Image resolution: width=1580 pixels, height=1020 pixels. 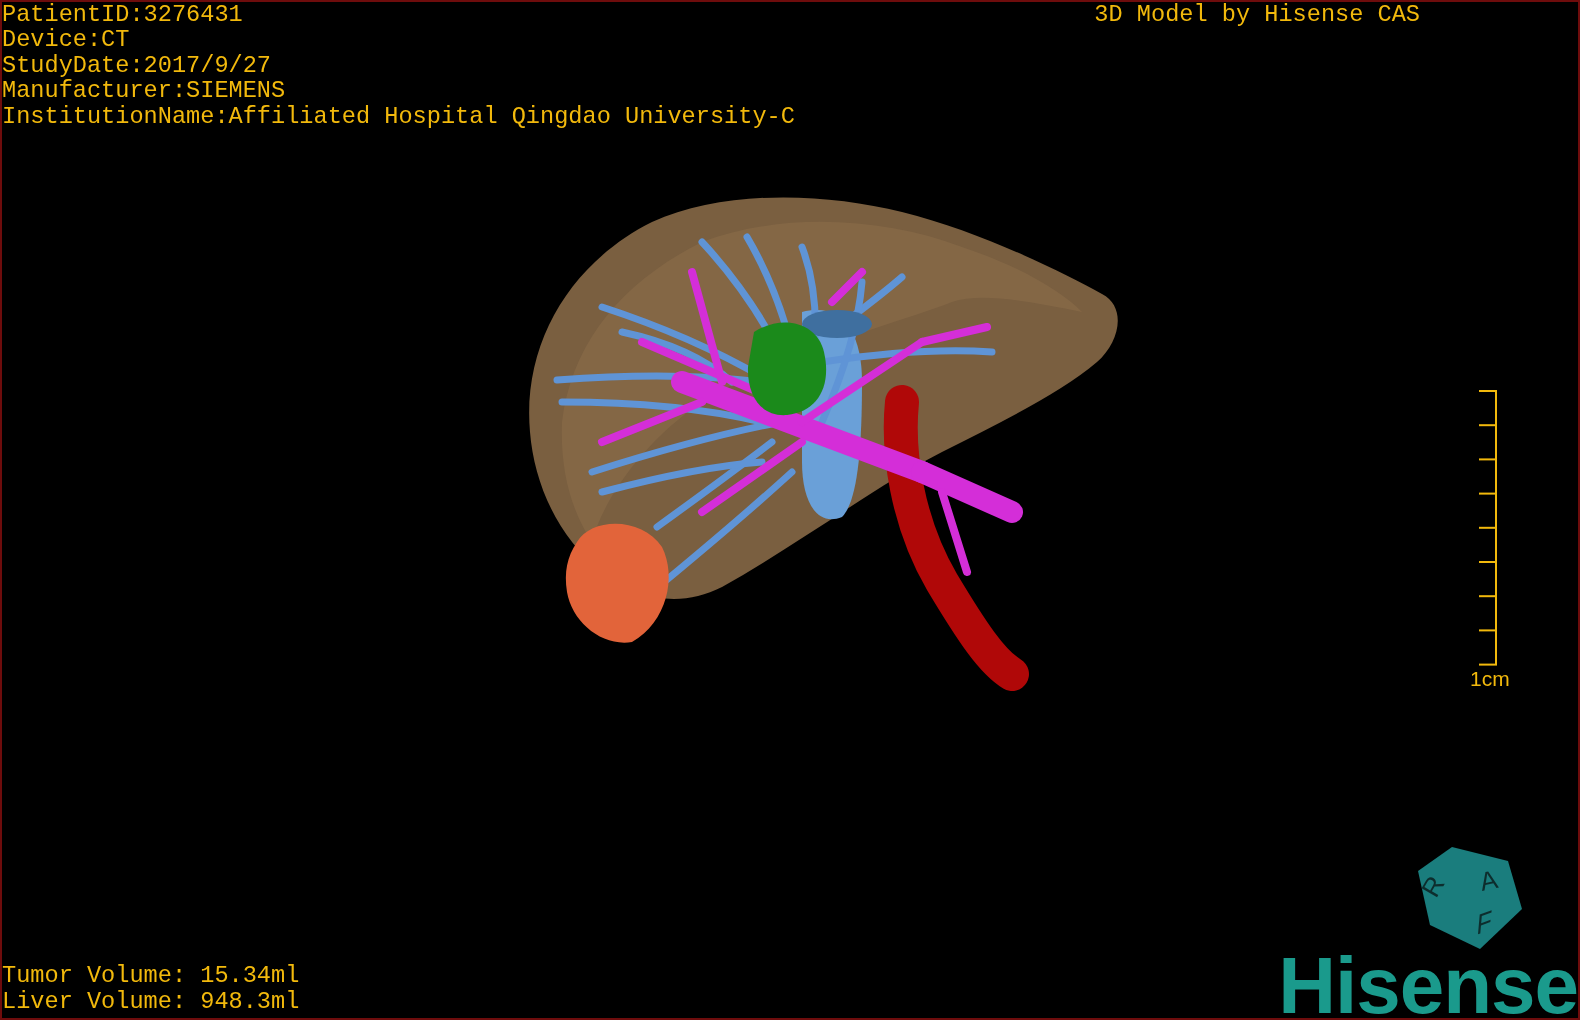 I want to click on cube-face-label: F, so click(x=1484, y=922).